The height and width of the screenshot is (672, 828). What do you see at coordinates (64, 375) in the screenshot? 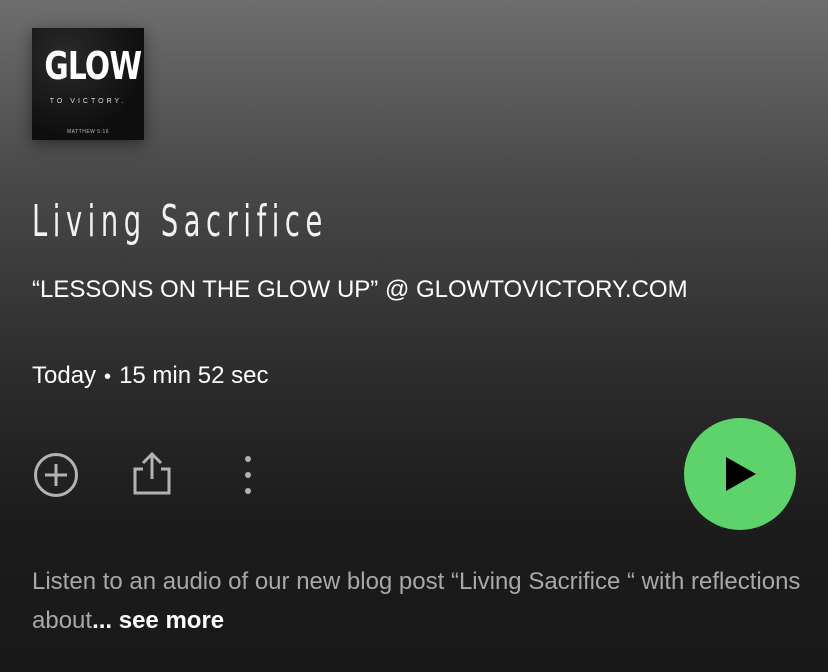
I see `release-date: Today` at bounding box center [64, 375].